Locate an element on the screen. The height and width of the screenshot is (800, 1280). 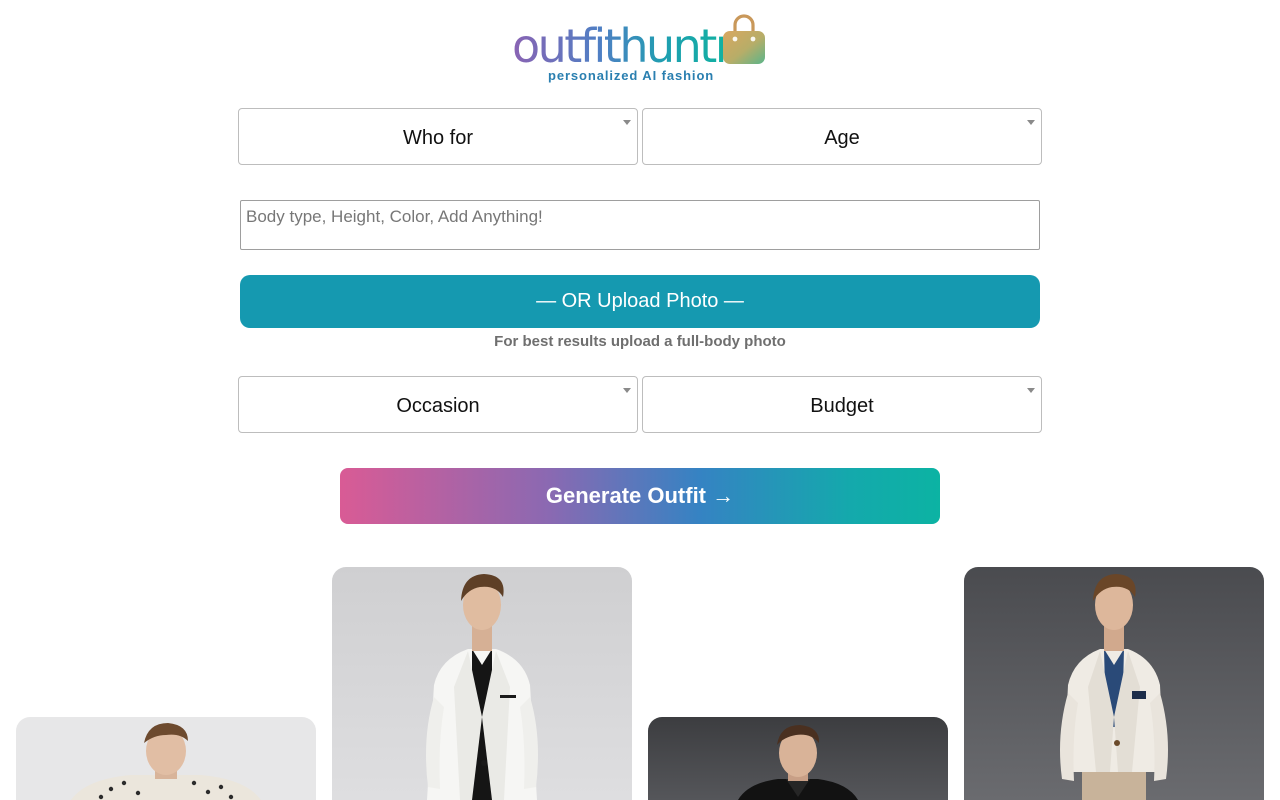
brand-logo: outfithuntr personalized AI fashion is located at coordinates (642, 49).